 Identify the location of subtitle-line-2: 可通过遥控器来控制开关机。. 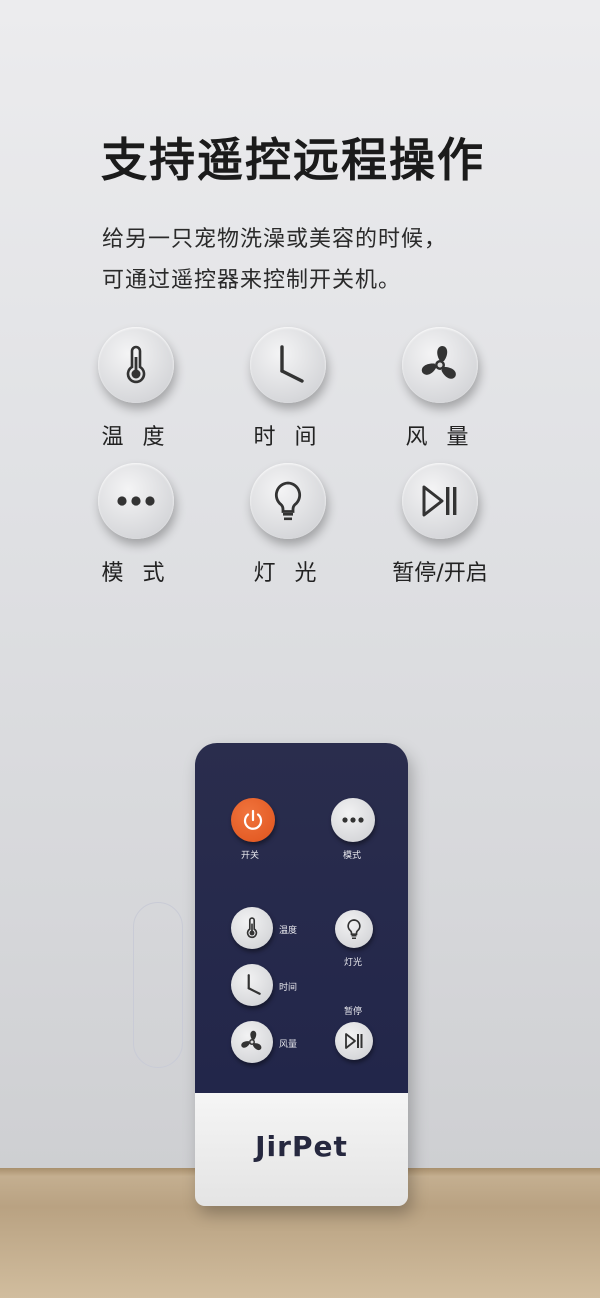
(252, 280).